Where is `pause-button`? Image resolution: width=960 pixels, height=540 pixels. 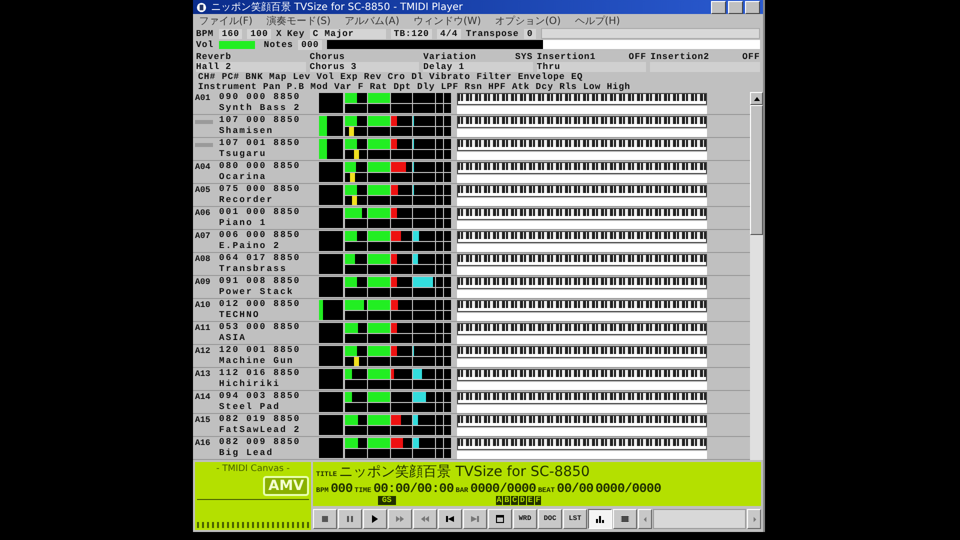 pause-button is located at coordinates (350, 519).